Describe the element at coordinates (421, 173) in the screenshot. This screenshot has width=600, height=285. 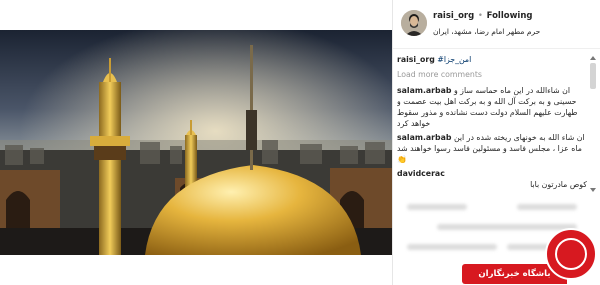
I see `comment-author: davidcerac` at that location.